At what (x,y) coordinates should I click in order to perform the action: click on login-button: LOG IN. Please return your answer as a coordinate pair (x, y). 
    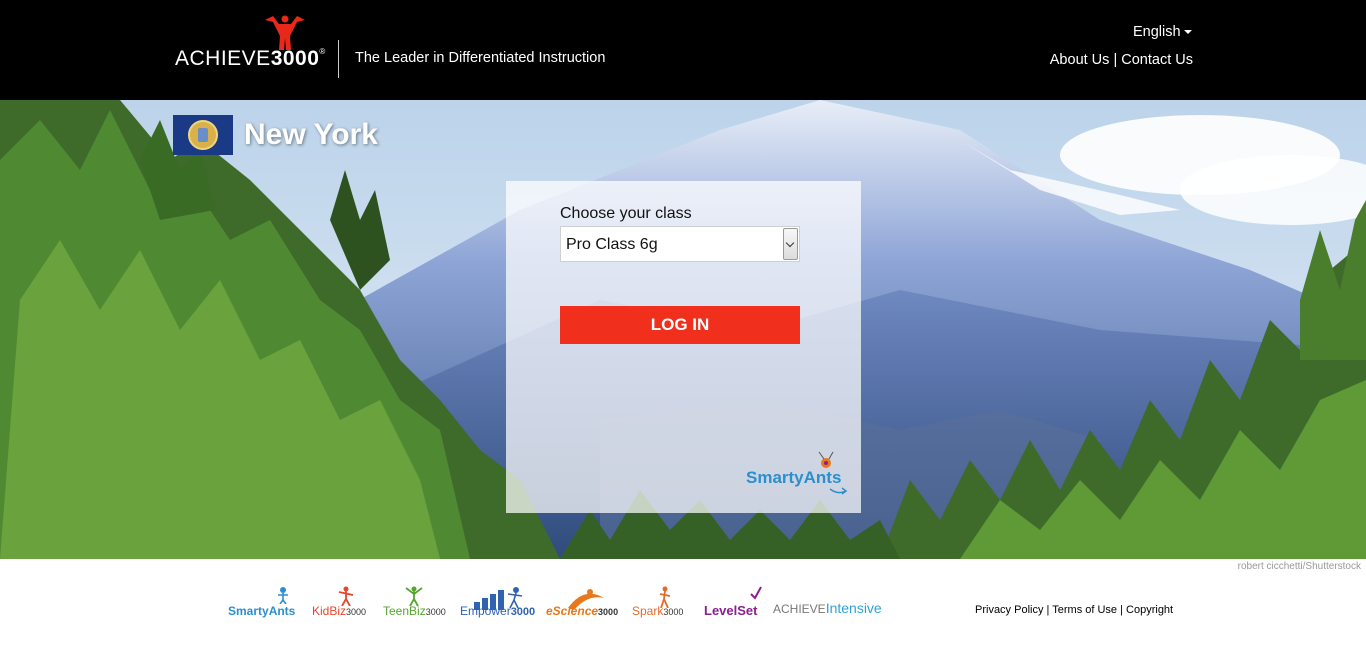
    Looking at the image, I should click on (680, 325).